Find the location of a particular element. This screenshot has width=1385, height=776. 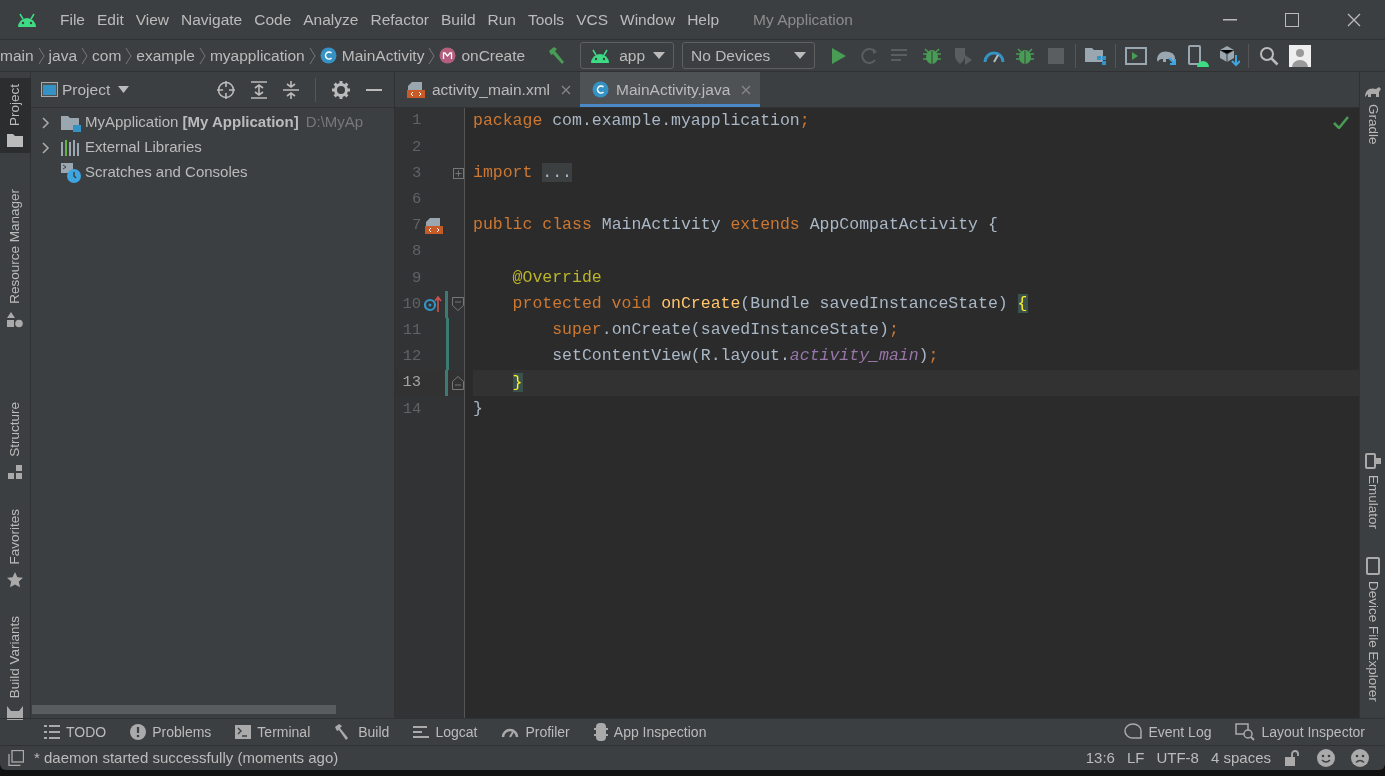

crosshair-icon is located at coordinates (226, 89).